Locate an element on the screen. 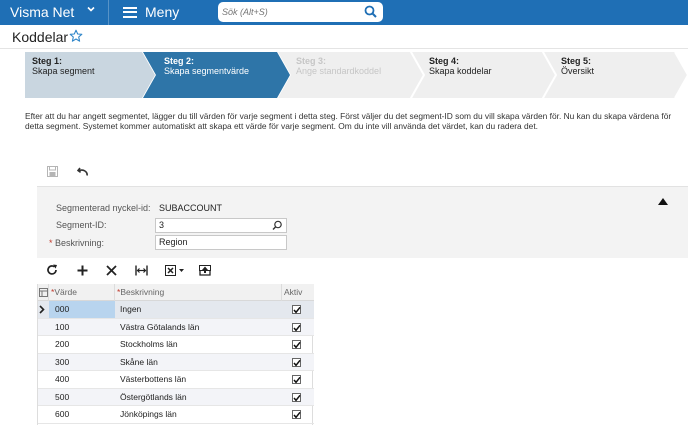  search-input is located at coordinates (287, 12).